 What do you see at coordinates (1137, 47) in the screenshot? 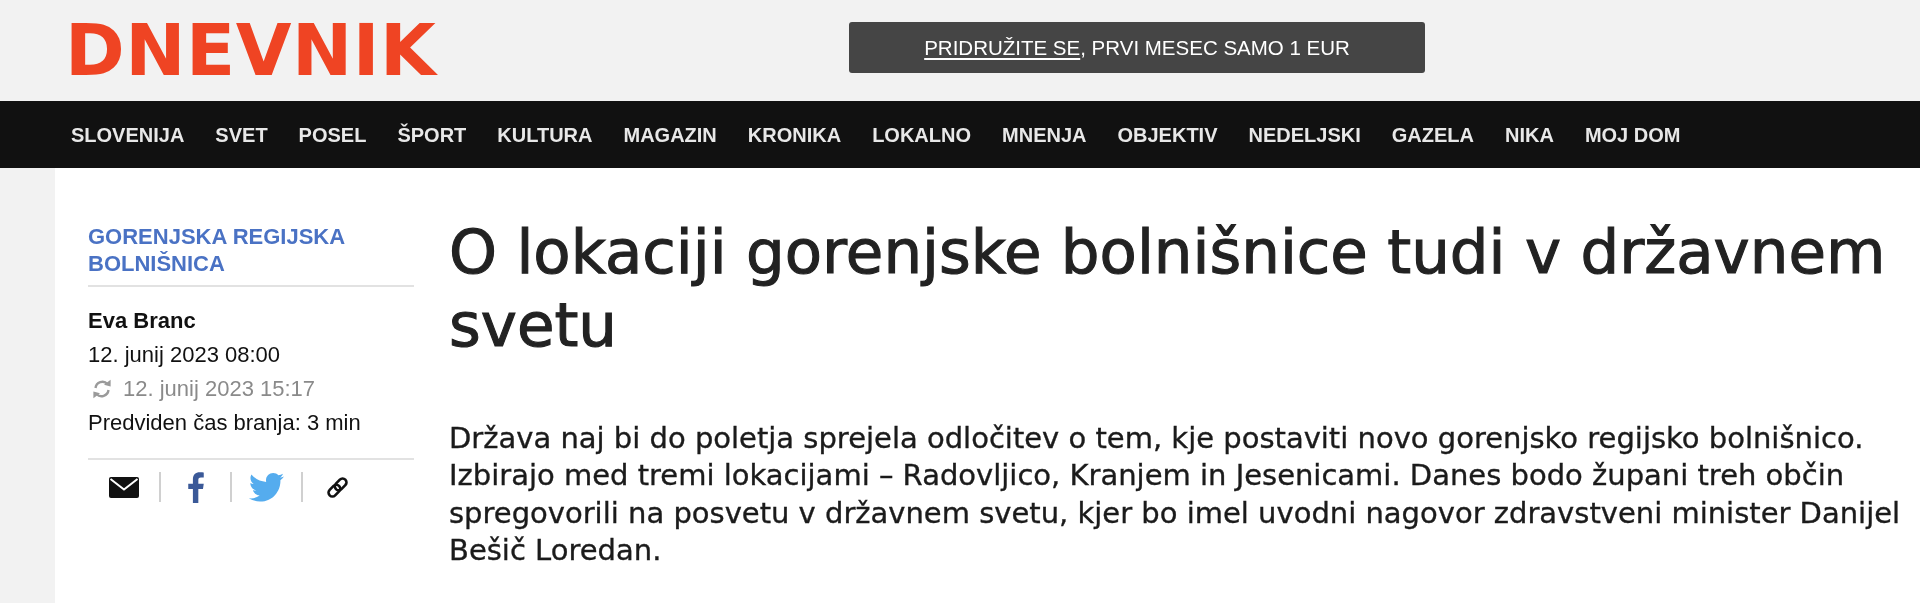
I see `promo-text: PRIDRUŽITE SE, PRVI MESEC SAMO 1 EUR` at bounding box center [1137, 47].